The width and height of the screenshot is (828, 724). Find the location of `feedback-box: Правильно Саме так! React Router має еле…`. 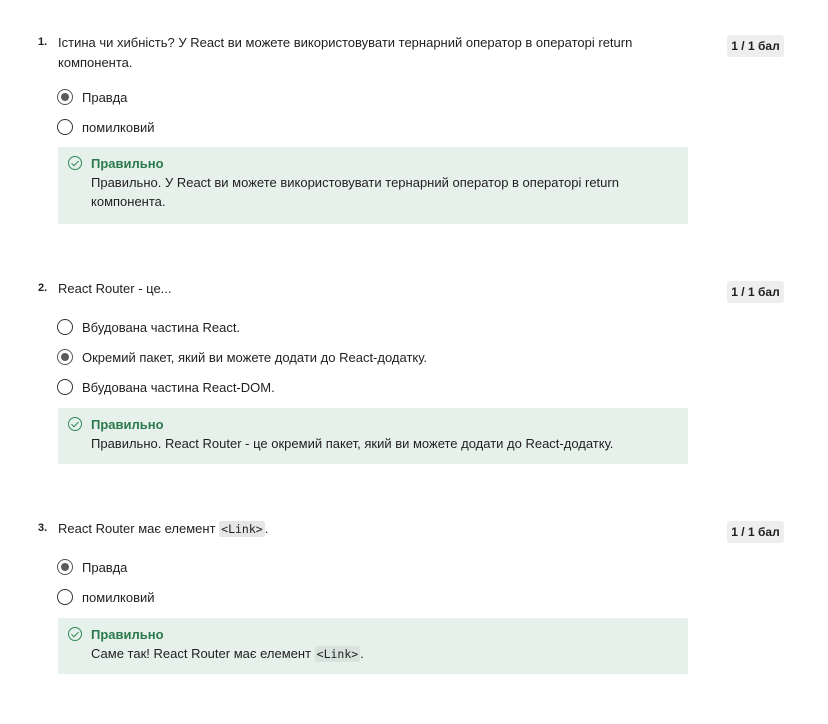

feedback-box: Правильно Саме так! React Router має еле… is located at coordinates (373, 646).